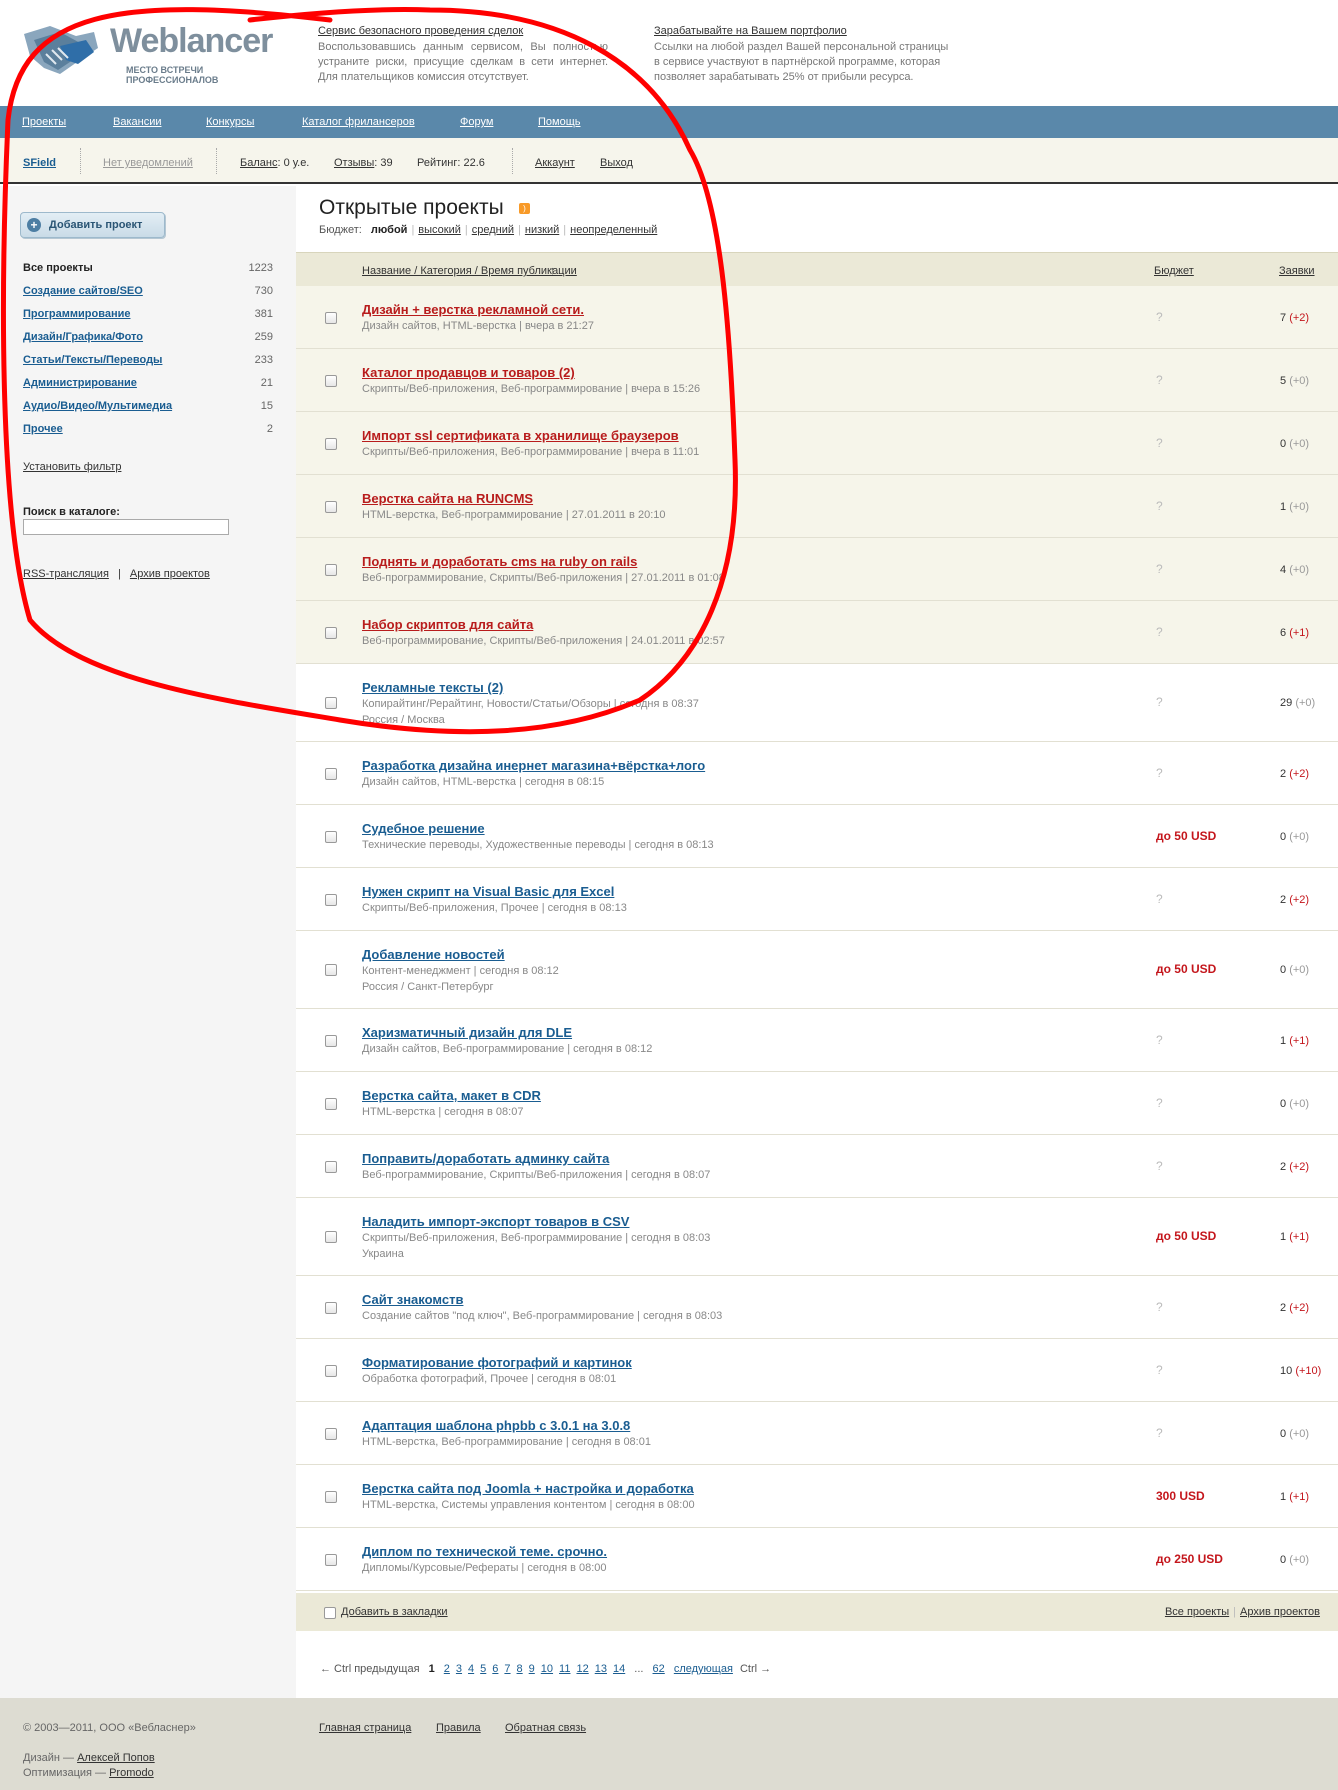 The width and height of the screenshot is (1338, 1790). What do you see at coordinates (463, 31) in the screenshot?
I see `safe-deal-link: Сервис безопасного проведения сделок` at bounding box center [463, 31].